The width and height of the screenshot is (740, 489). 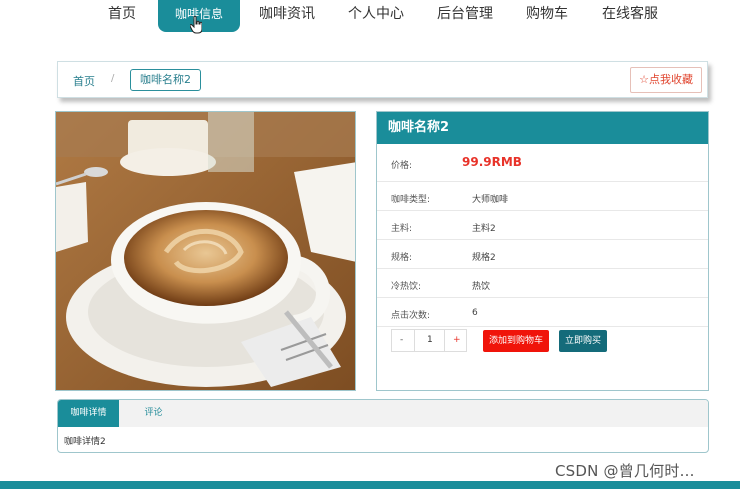 What do you see at coordinates (481, 287) in the screenshot?
I see `temperature-value: 热饮` at bounding box center [481, 287].